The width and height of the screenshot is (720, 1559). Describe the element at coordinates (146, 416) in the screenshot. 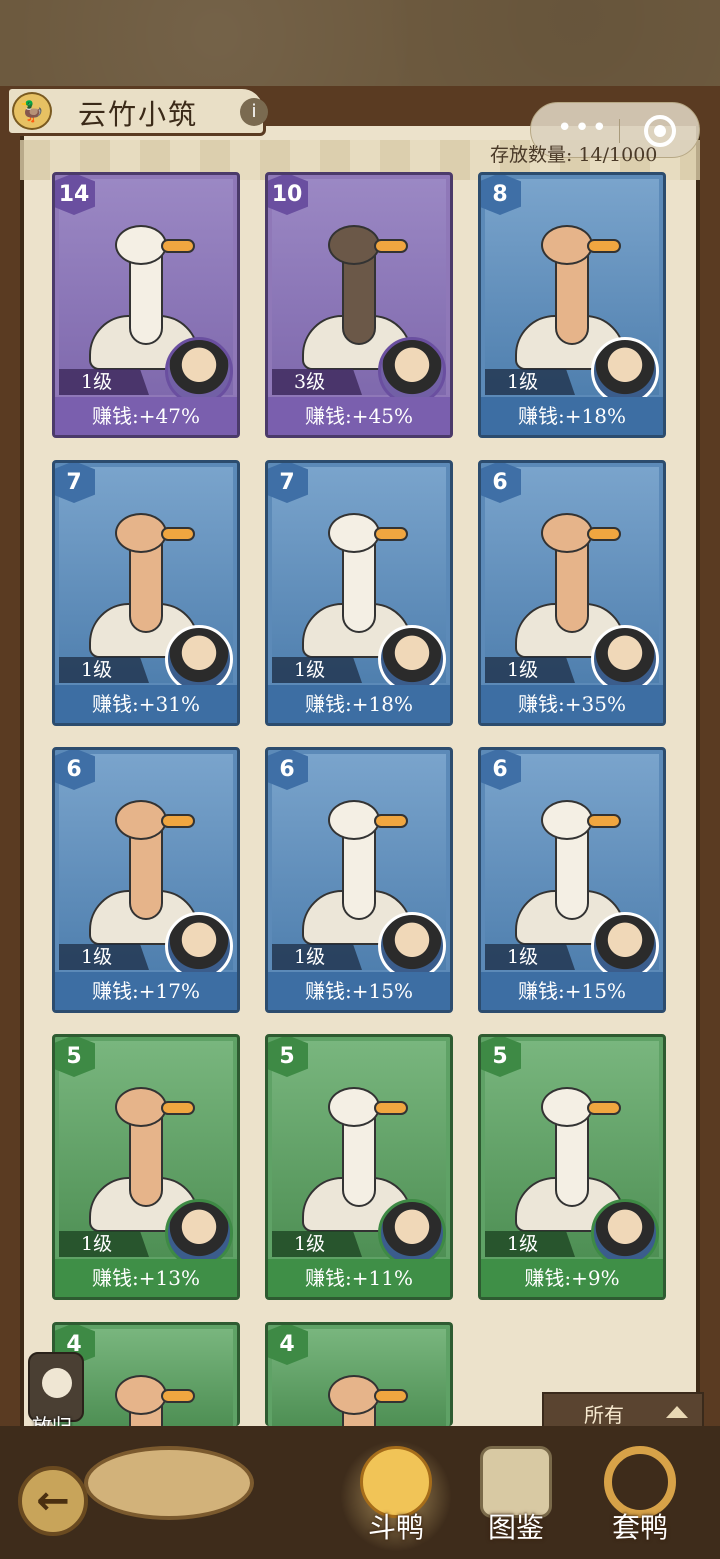

I see `earn-label: 赚钱:+47%` at that location.